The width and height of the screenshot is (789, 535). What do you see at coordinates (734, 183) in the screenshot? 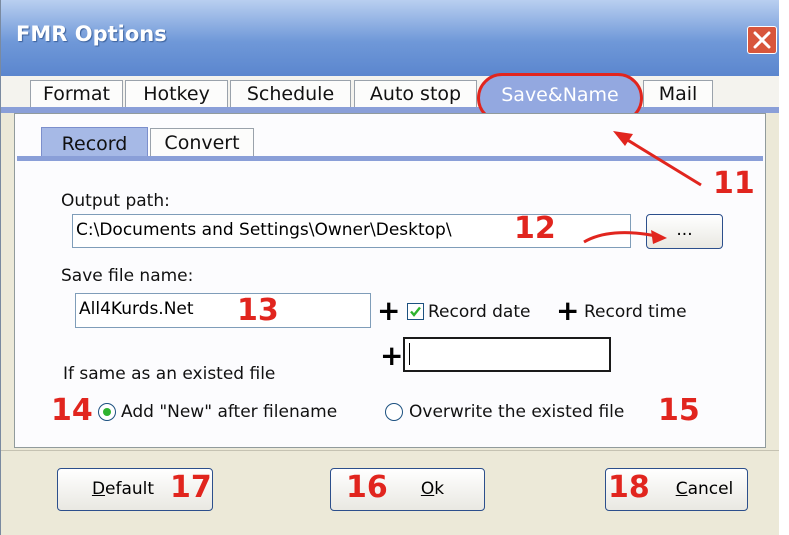
I see `annotation-11: 11` at bounding box center [734, 183].